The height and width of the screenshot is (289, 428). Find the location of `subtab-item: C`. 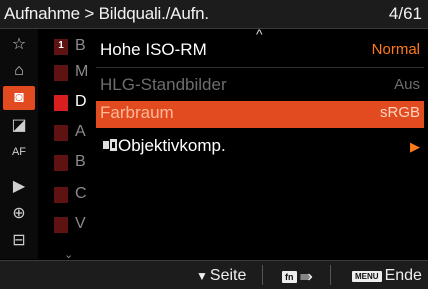

subtab-item: C is located at coordinates (67, 195).